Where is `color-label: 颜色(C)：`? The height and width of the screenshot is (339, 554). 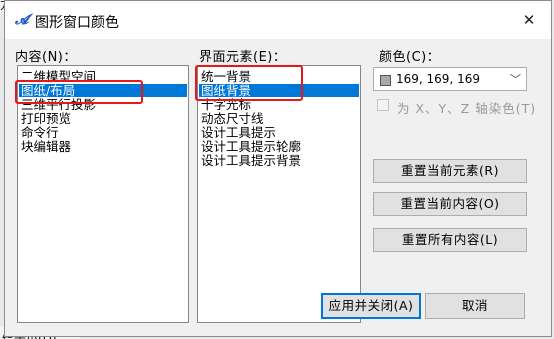 color-label: 颜色(C)： is located at coordinates (410, 57).